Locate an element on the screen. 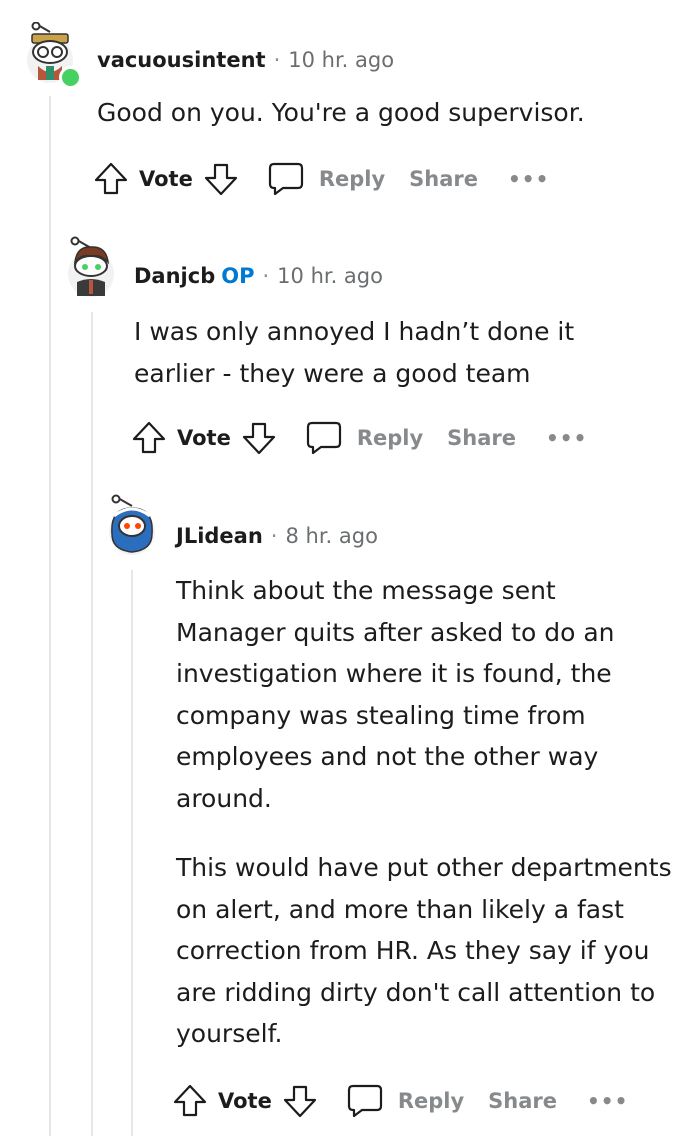 This screenshot has width=700, height=1136. username: JLidean is located at coordinates (219, 536).